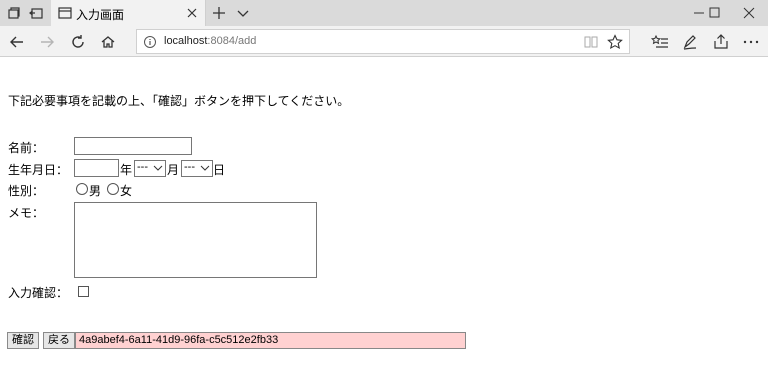 The width and height of the screenshot is (768, 384). Describe the element at coordinates (23, 340) in the screenshot. I see `confirm-button: 確認` at that location.